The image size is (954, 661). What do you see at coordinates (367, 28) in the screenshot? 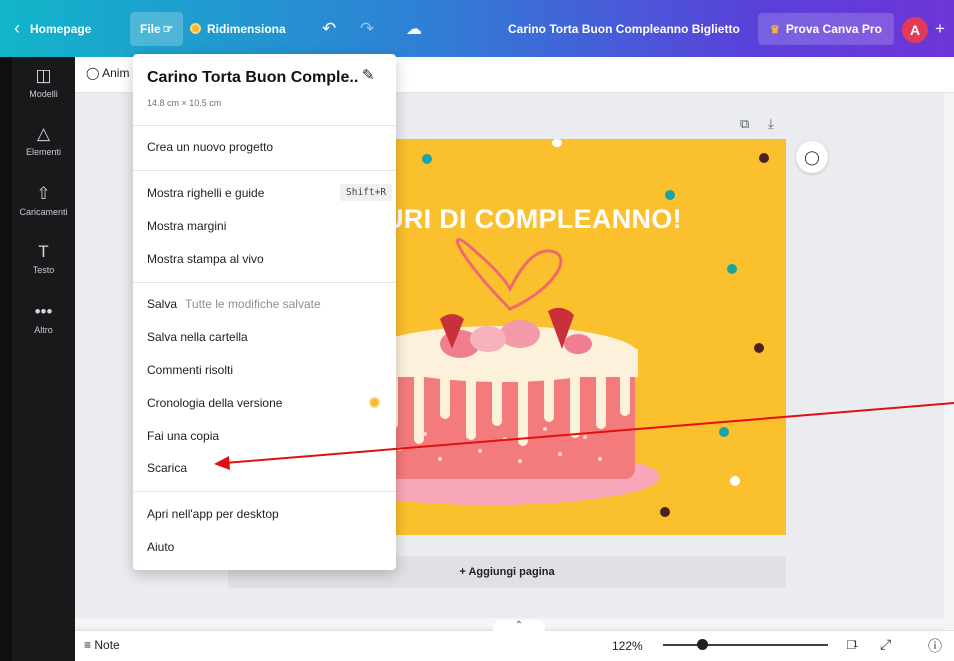
I see `redo-icon: ↷` at bounding box center [367, 28].